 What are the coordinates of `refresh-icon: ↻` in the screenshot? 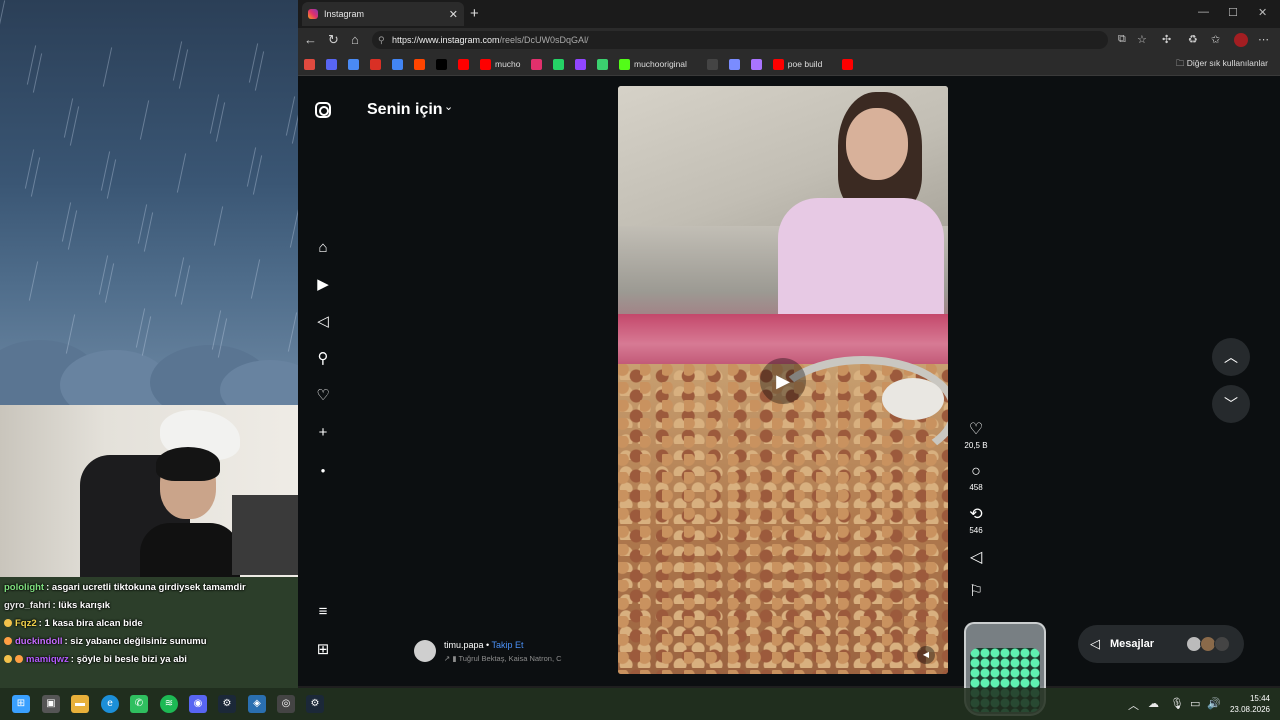 It's located at (333, 40).